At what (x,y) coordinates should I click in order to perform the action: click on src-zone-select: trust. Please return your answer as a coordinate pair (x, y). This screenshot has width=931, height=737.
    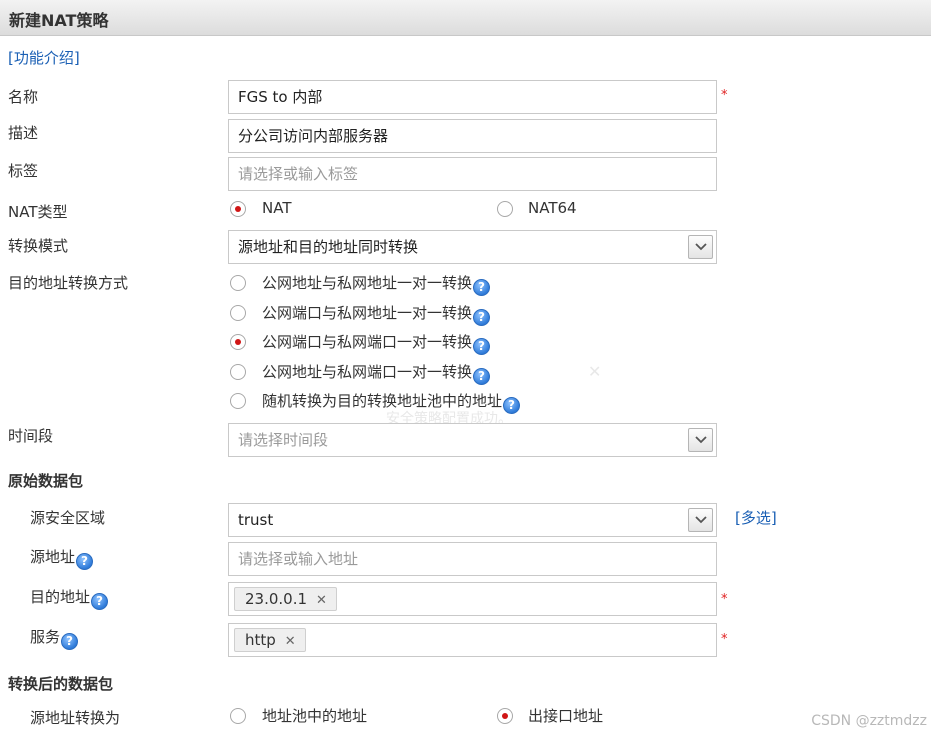
    Looking at the image, I should click on (472, 520).